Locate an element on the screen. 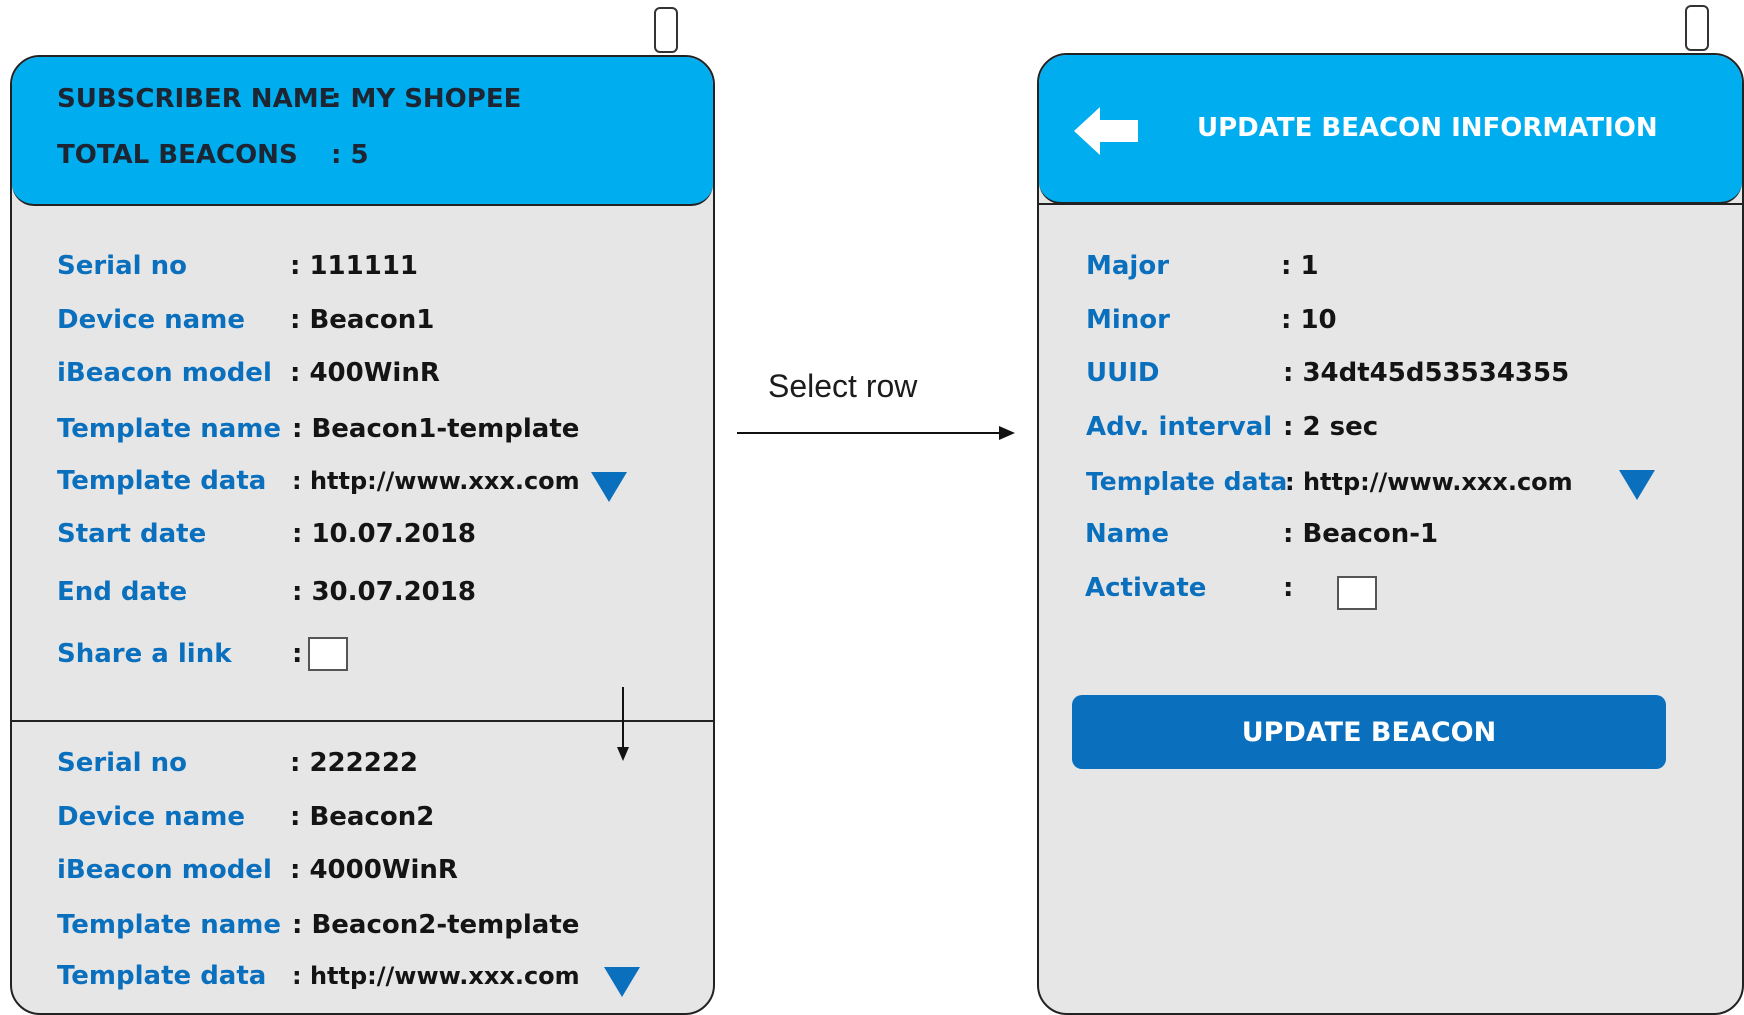 The width and height of the screenshot is (1744, 1015). ibeacon-model-value: : 400WinR is located at coordinates (365, 373).